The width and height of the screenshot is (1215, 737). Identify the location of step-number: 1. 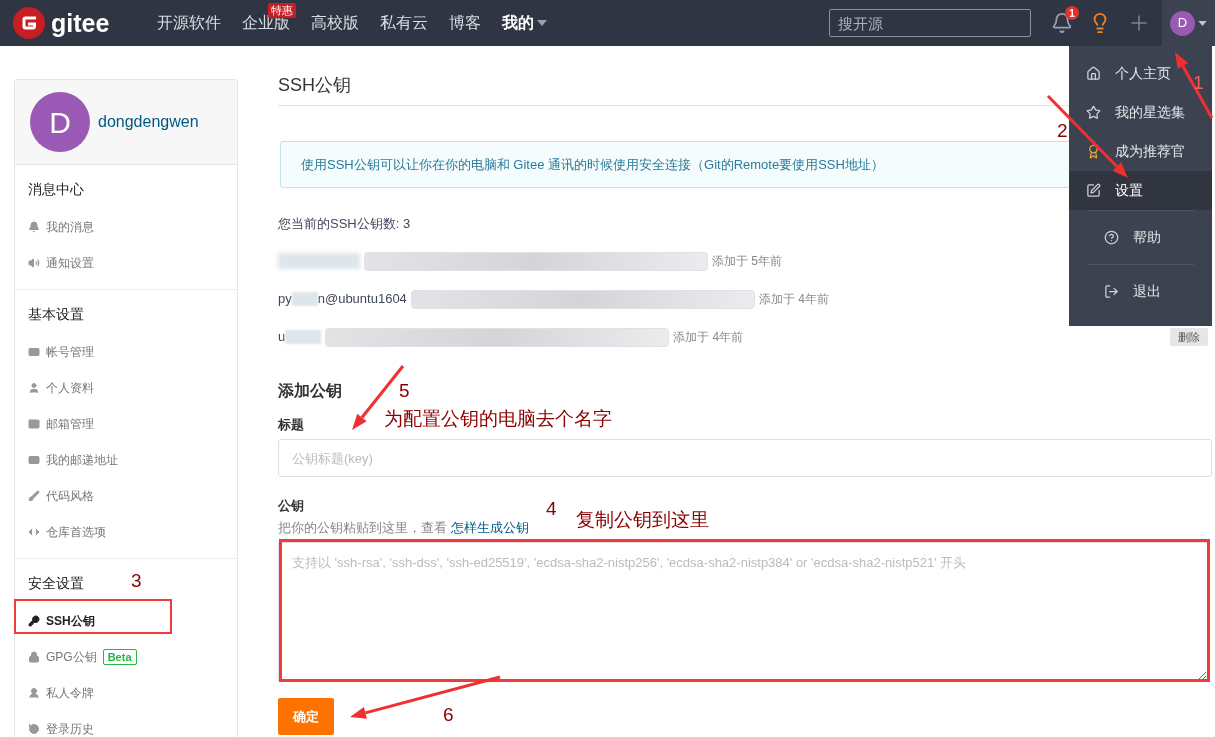
(1198, 83).